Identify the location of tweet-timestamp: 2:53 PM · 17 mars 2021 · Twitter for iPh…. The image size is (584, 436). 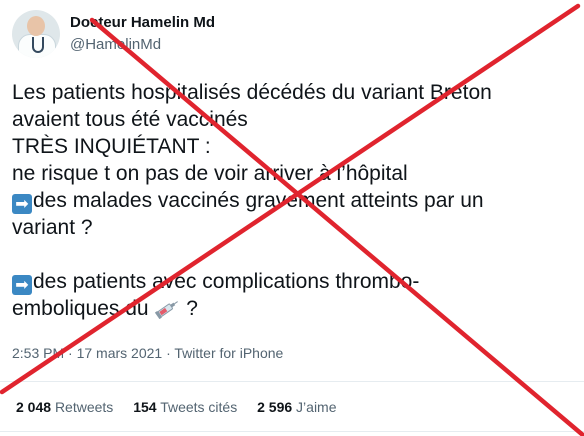
(147, 353).